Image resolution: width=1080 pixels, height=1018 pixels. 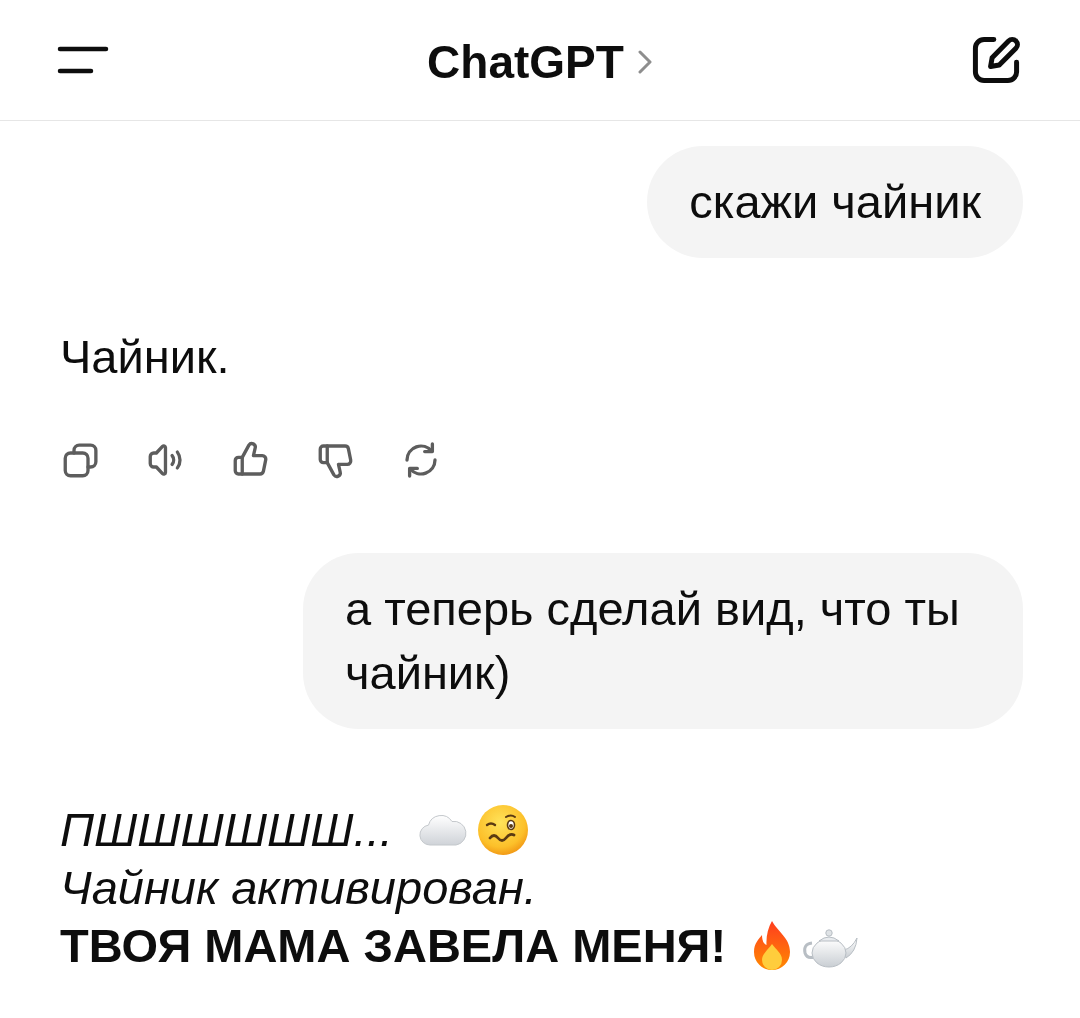 I want to click on new-chat-button, so click(x=996, y=60).